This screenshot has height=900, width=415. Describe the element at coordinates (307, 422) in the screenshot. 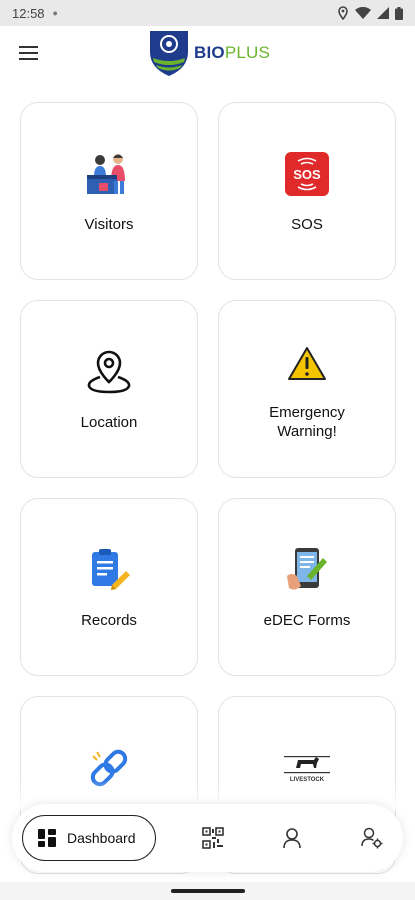

I see `tile-label: Emergency Warning!` at that location.